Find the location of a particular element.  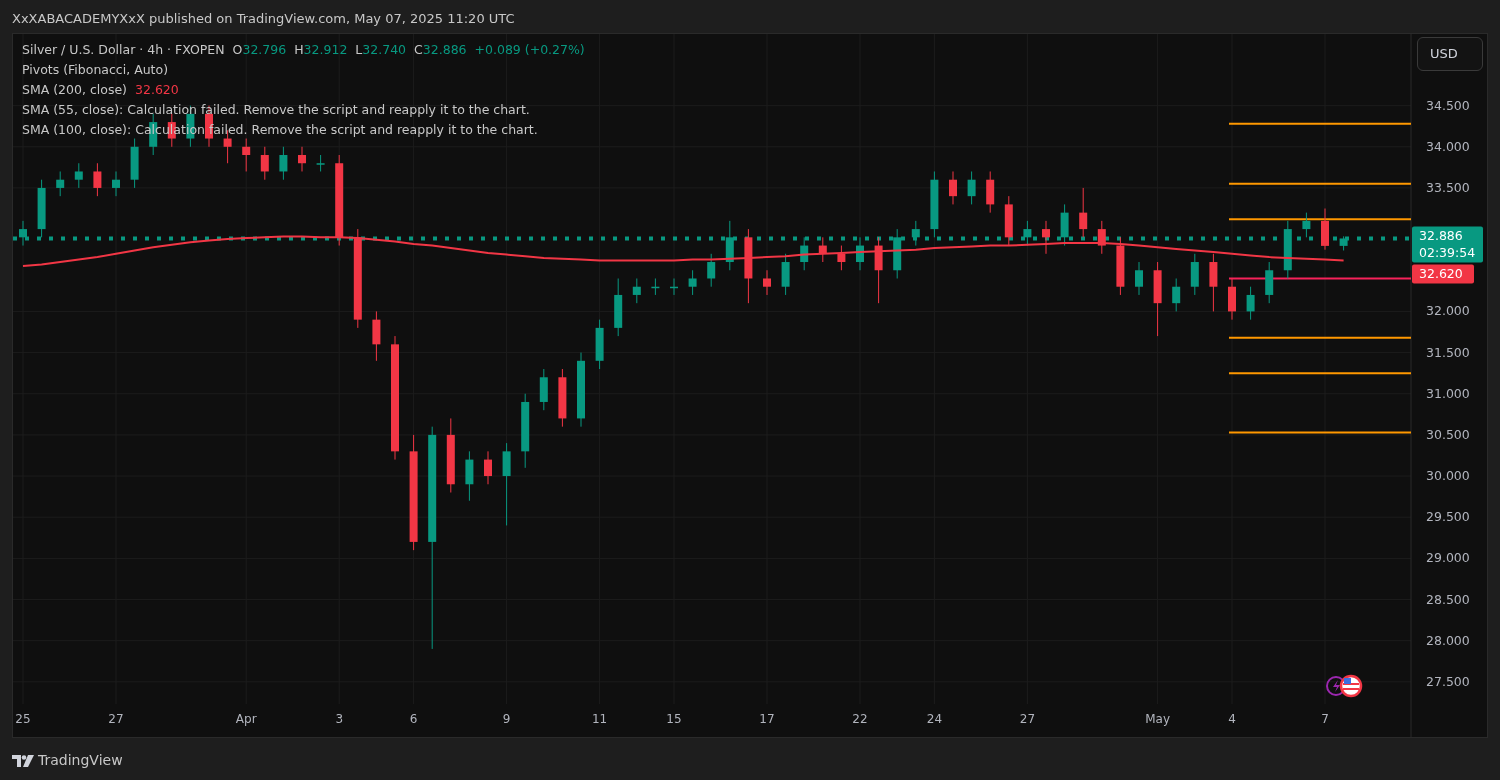

price-axis-label: 32.000 is located at coordinates (1448, 311).